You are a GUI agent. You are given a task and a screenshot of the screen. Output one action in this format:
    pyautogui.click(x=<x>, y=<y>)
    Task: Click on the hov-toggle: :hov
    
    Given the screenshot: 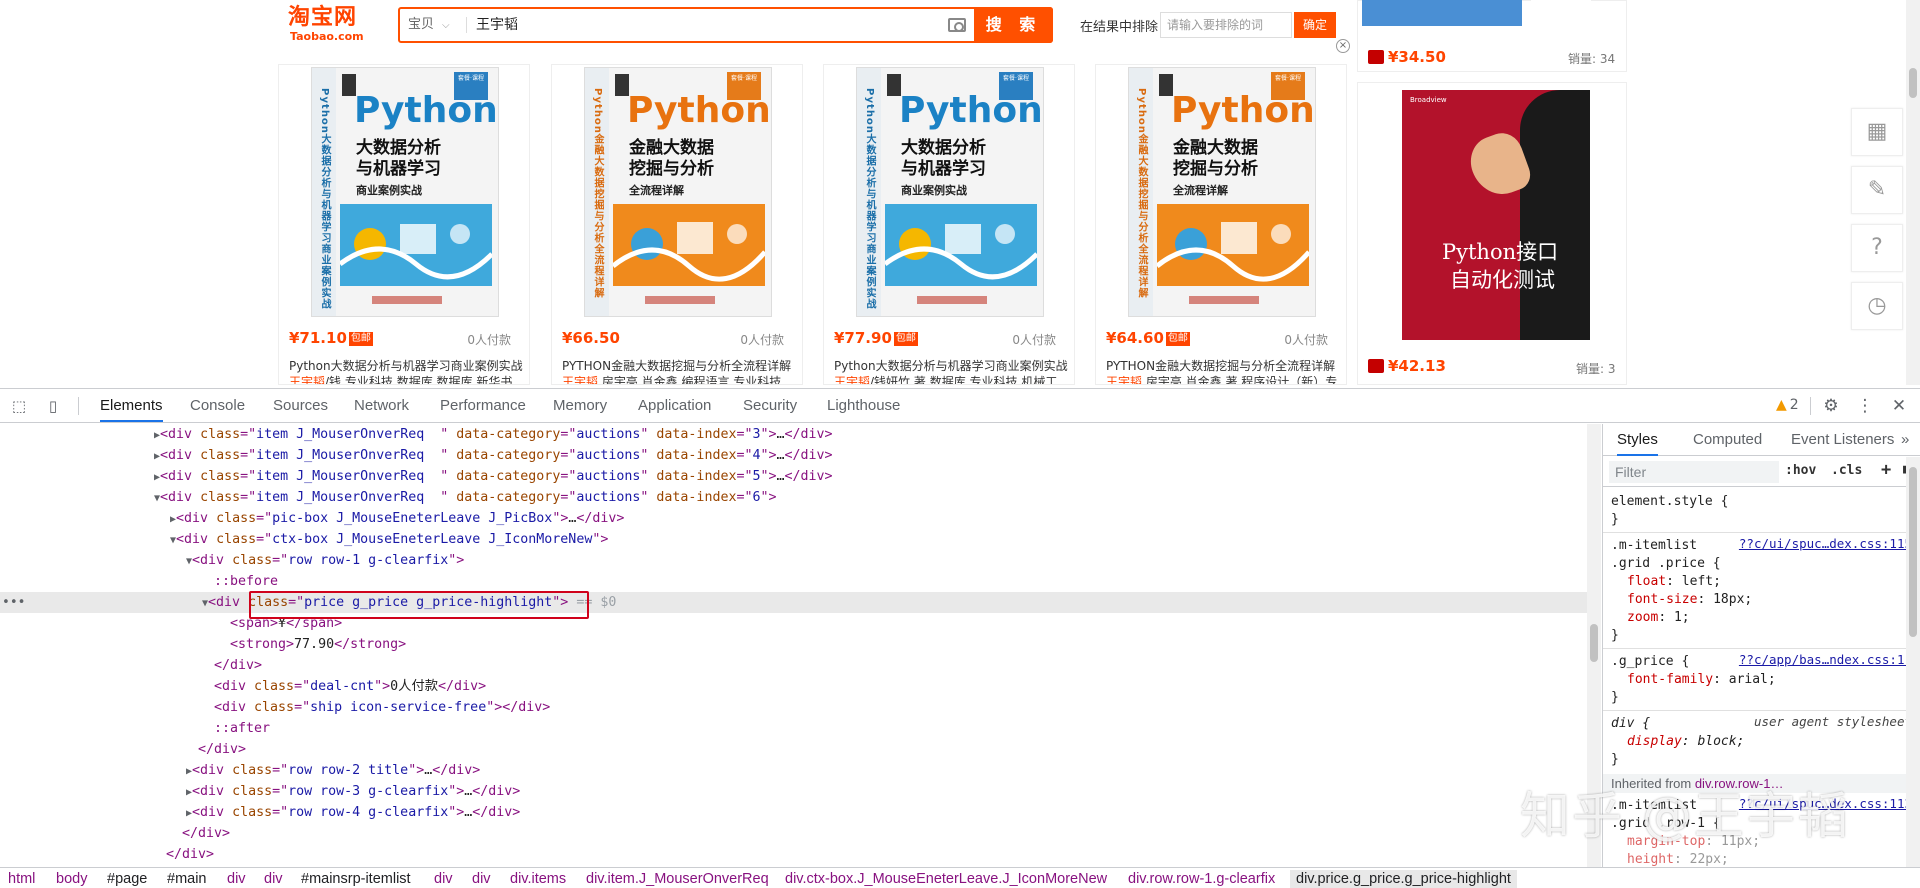 What is the action you would take?
    pyautogui.click(x=1800, y=470)
    